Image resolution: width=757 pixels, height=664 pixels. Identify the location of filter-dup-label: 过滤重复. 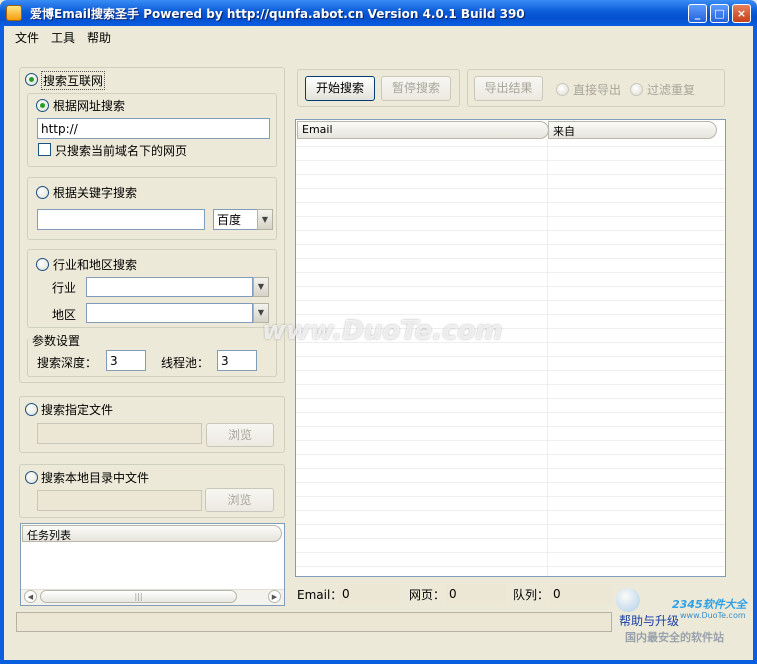
(671, 89).